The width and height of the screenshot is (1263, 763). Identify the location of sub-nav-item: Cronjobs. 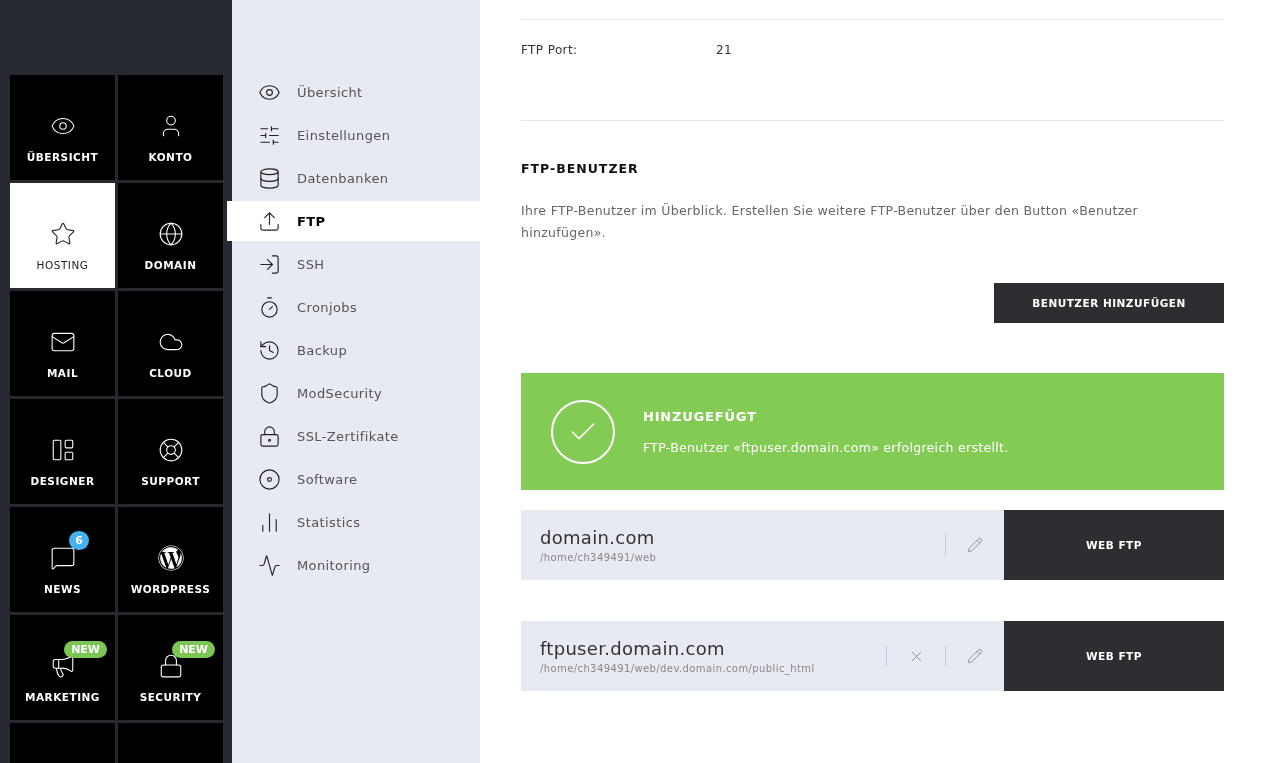
(356, 307).